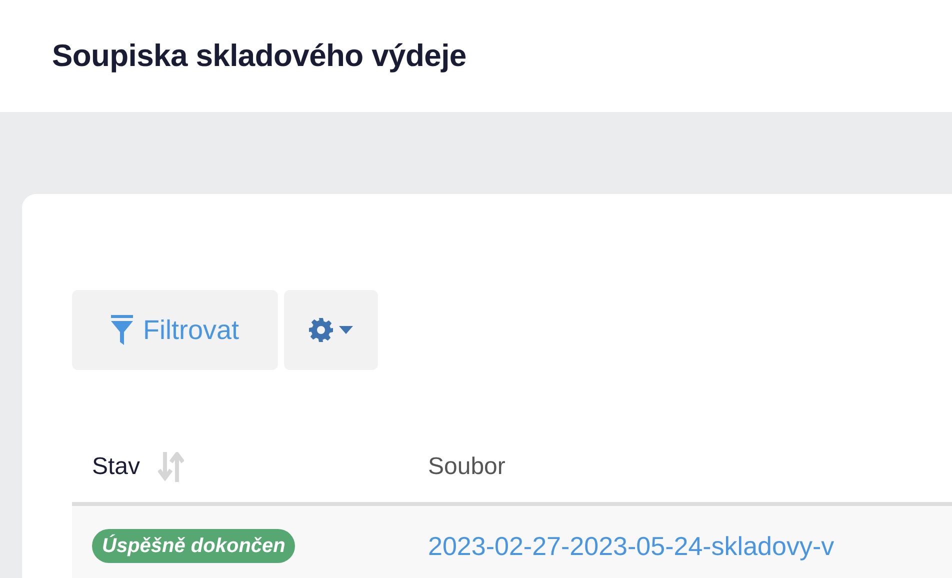 This screenshot has width=952, height=578. Describe the element at coordinates (194, 546) in the screenshot. I see `status-badge: Úspěšně dokončen` at that location.